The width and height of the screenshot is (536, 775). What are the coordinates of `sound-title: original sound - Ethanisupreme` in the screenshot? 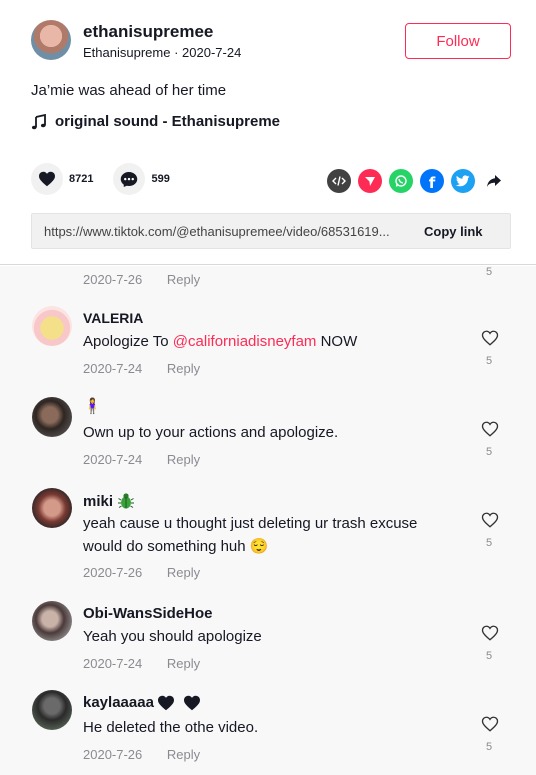 It's located at (168, 121).